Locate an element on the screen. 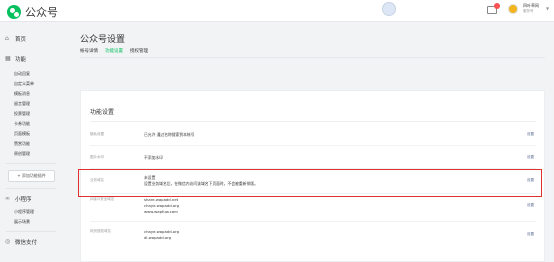 Image resolution: width=554 pixels, height=262 pixels. add-plugin-button: + 添加功能插件 is located at coordinates (31, 176).